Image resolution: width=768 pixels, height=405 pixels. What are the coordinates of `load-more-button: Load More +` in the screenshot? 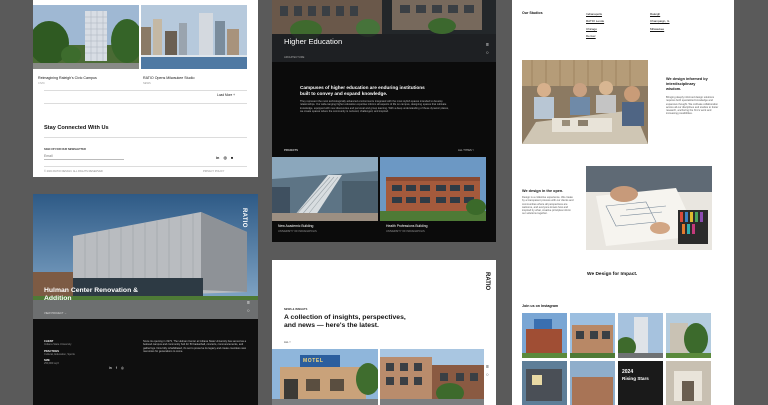 It's located at (226, 95).